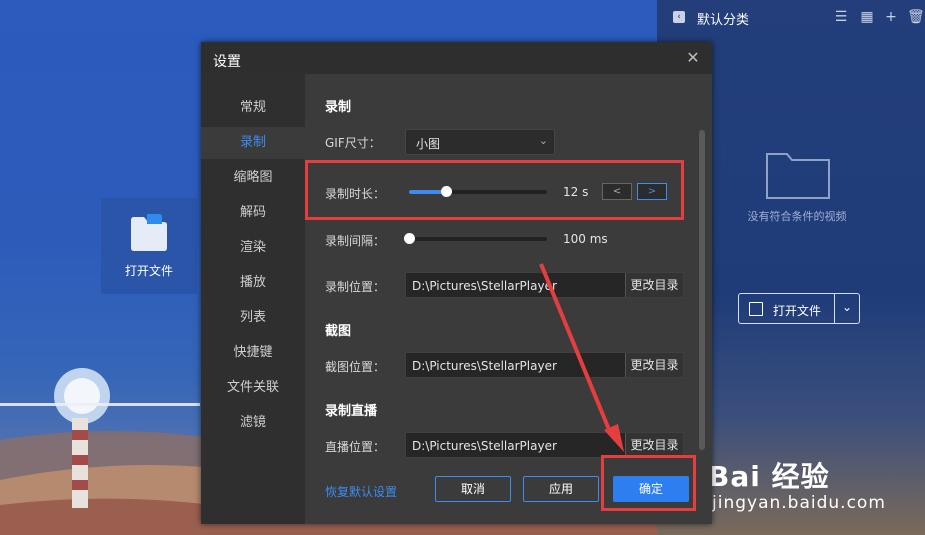 This screenshot has width=925, height=535. What do you see at coordinates (361, 491) in the screenshot?
I see `restore-defaults-link: 恢复默认设置` at bounding box center [361, 491].